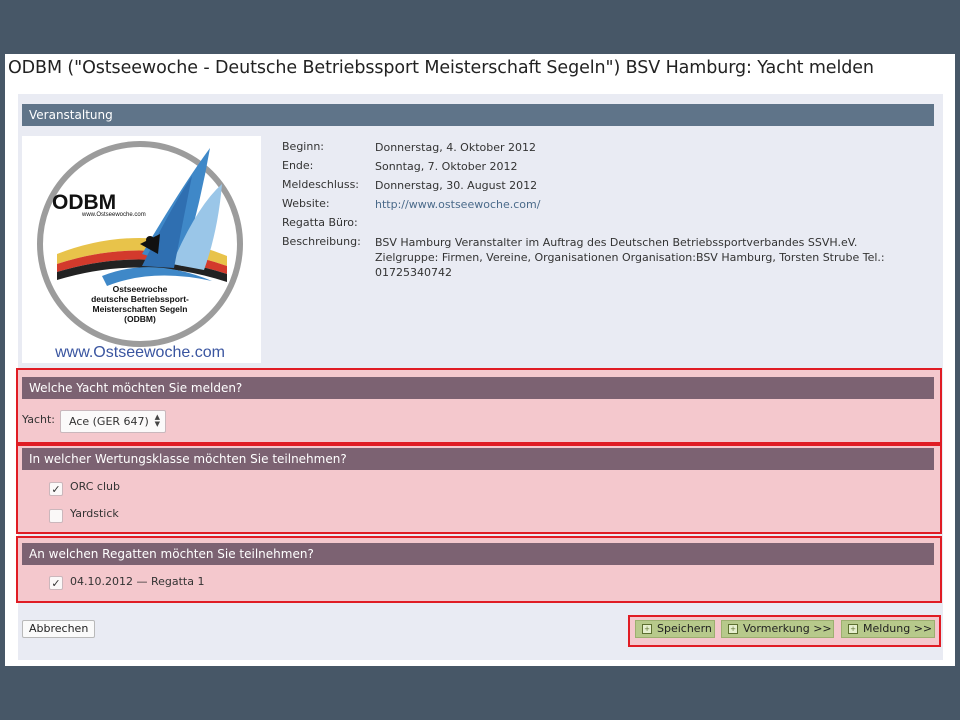  I want to click on info-row-begin: Beginn: Donnerstag, 4. Oktober 2012, so click(480, 150).